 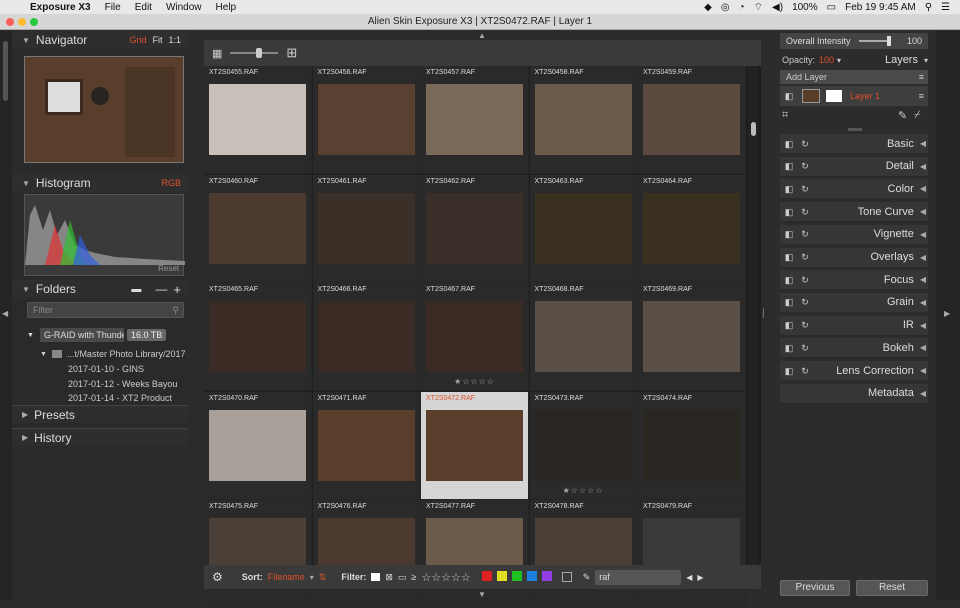 What do you see at coordinates (99, 183) in the screenshot?
I see `histogram-header: ▼ Histogram RGB` at bounding box center [99, 183].